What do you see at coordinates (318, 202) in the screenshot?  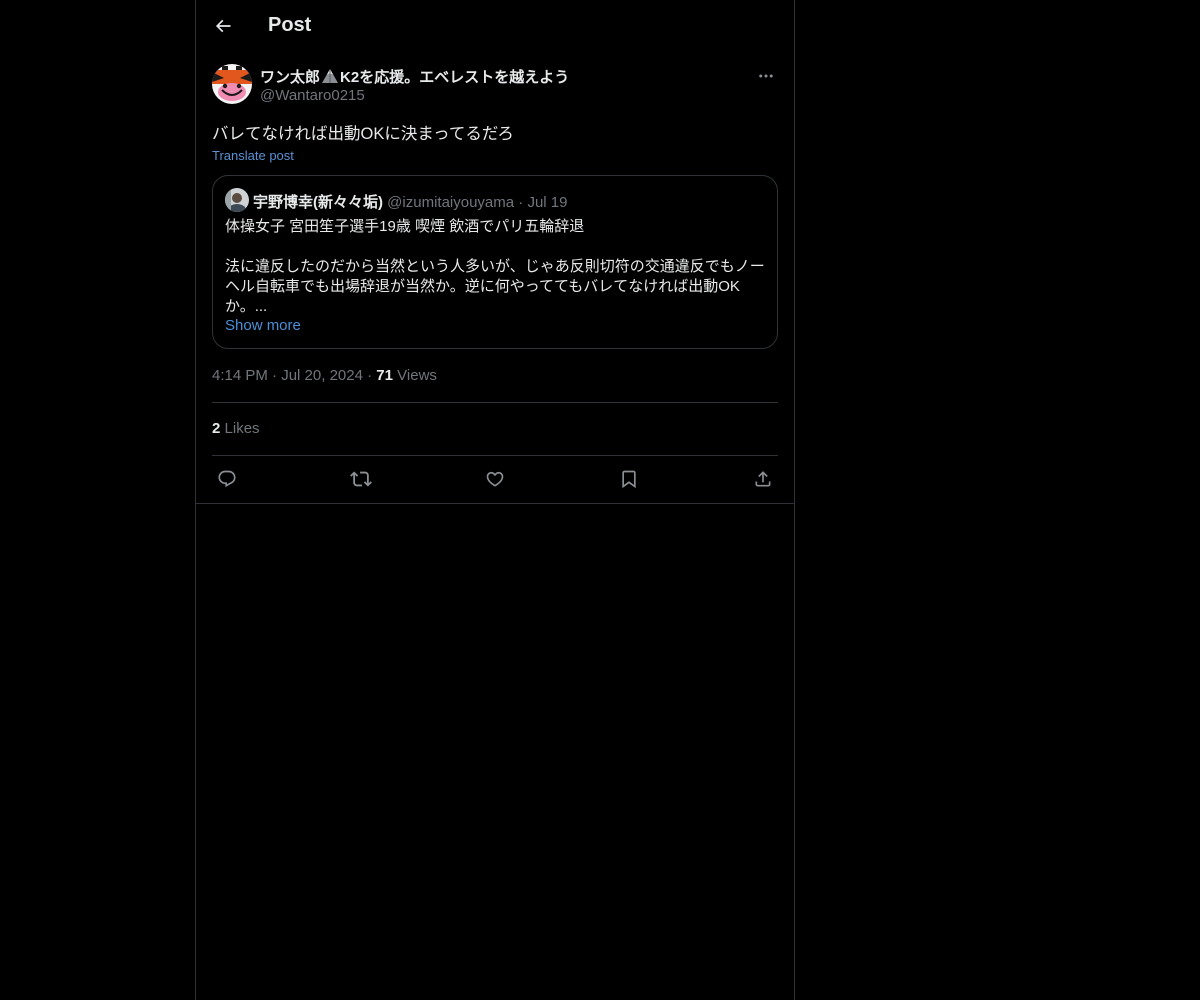 I see `quote-author-name: 宇野博幸(新々々垢)` at bounding box center [318, 202].